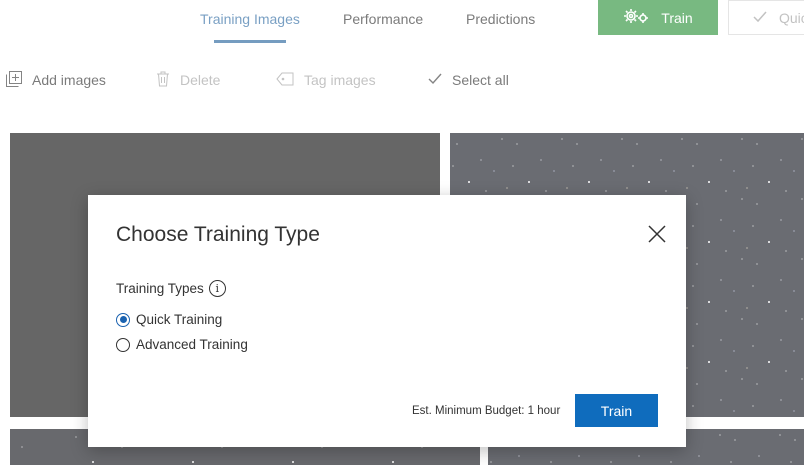 The image size is (804, 465). I want to click on radio-button-checked, so click(123, 319).